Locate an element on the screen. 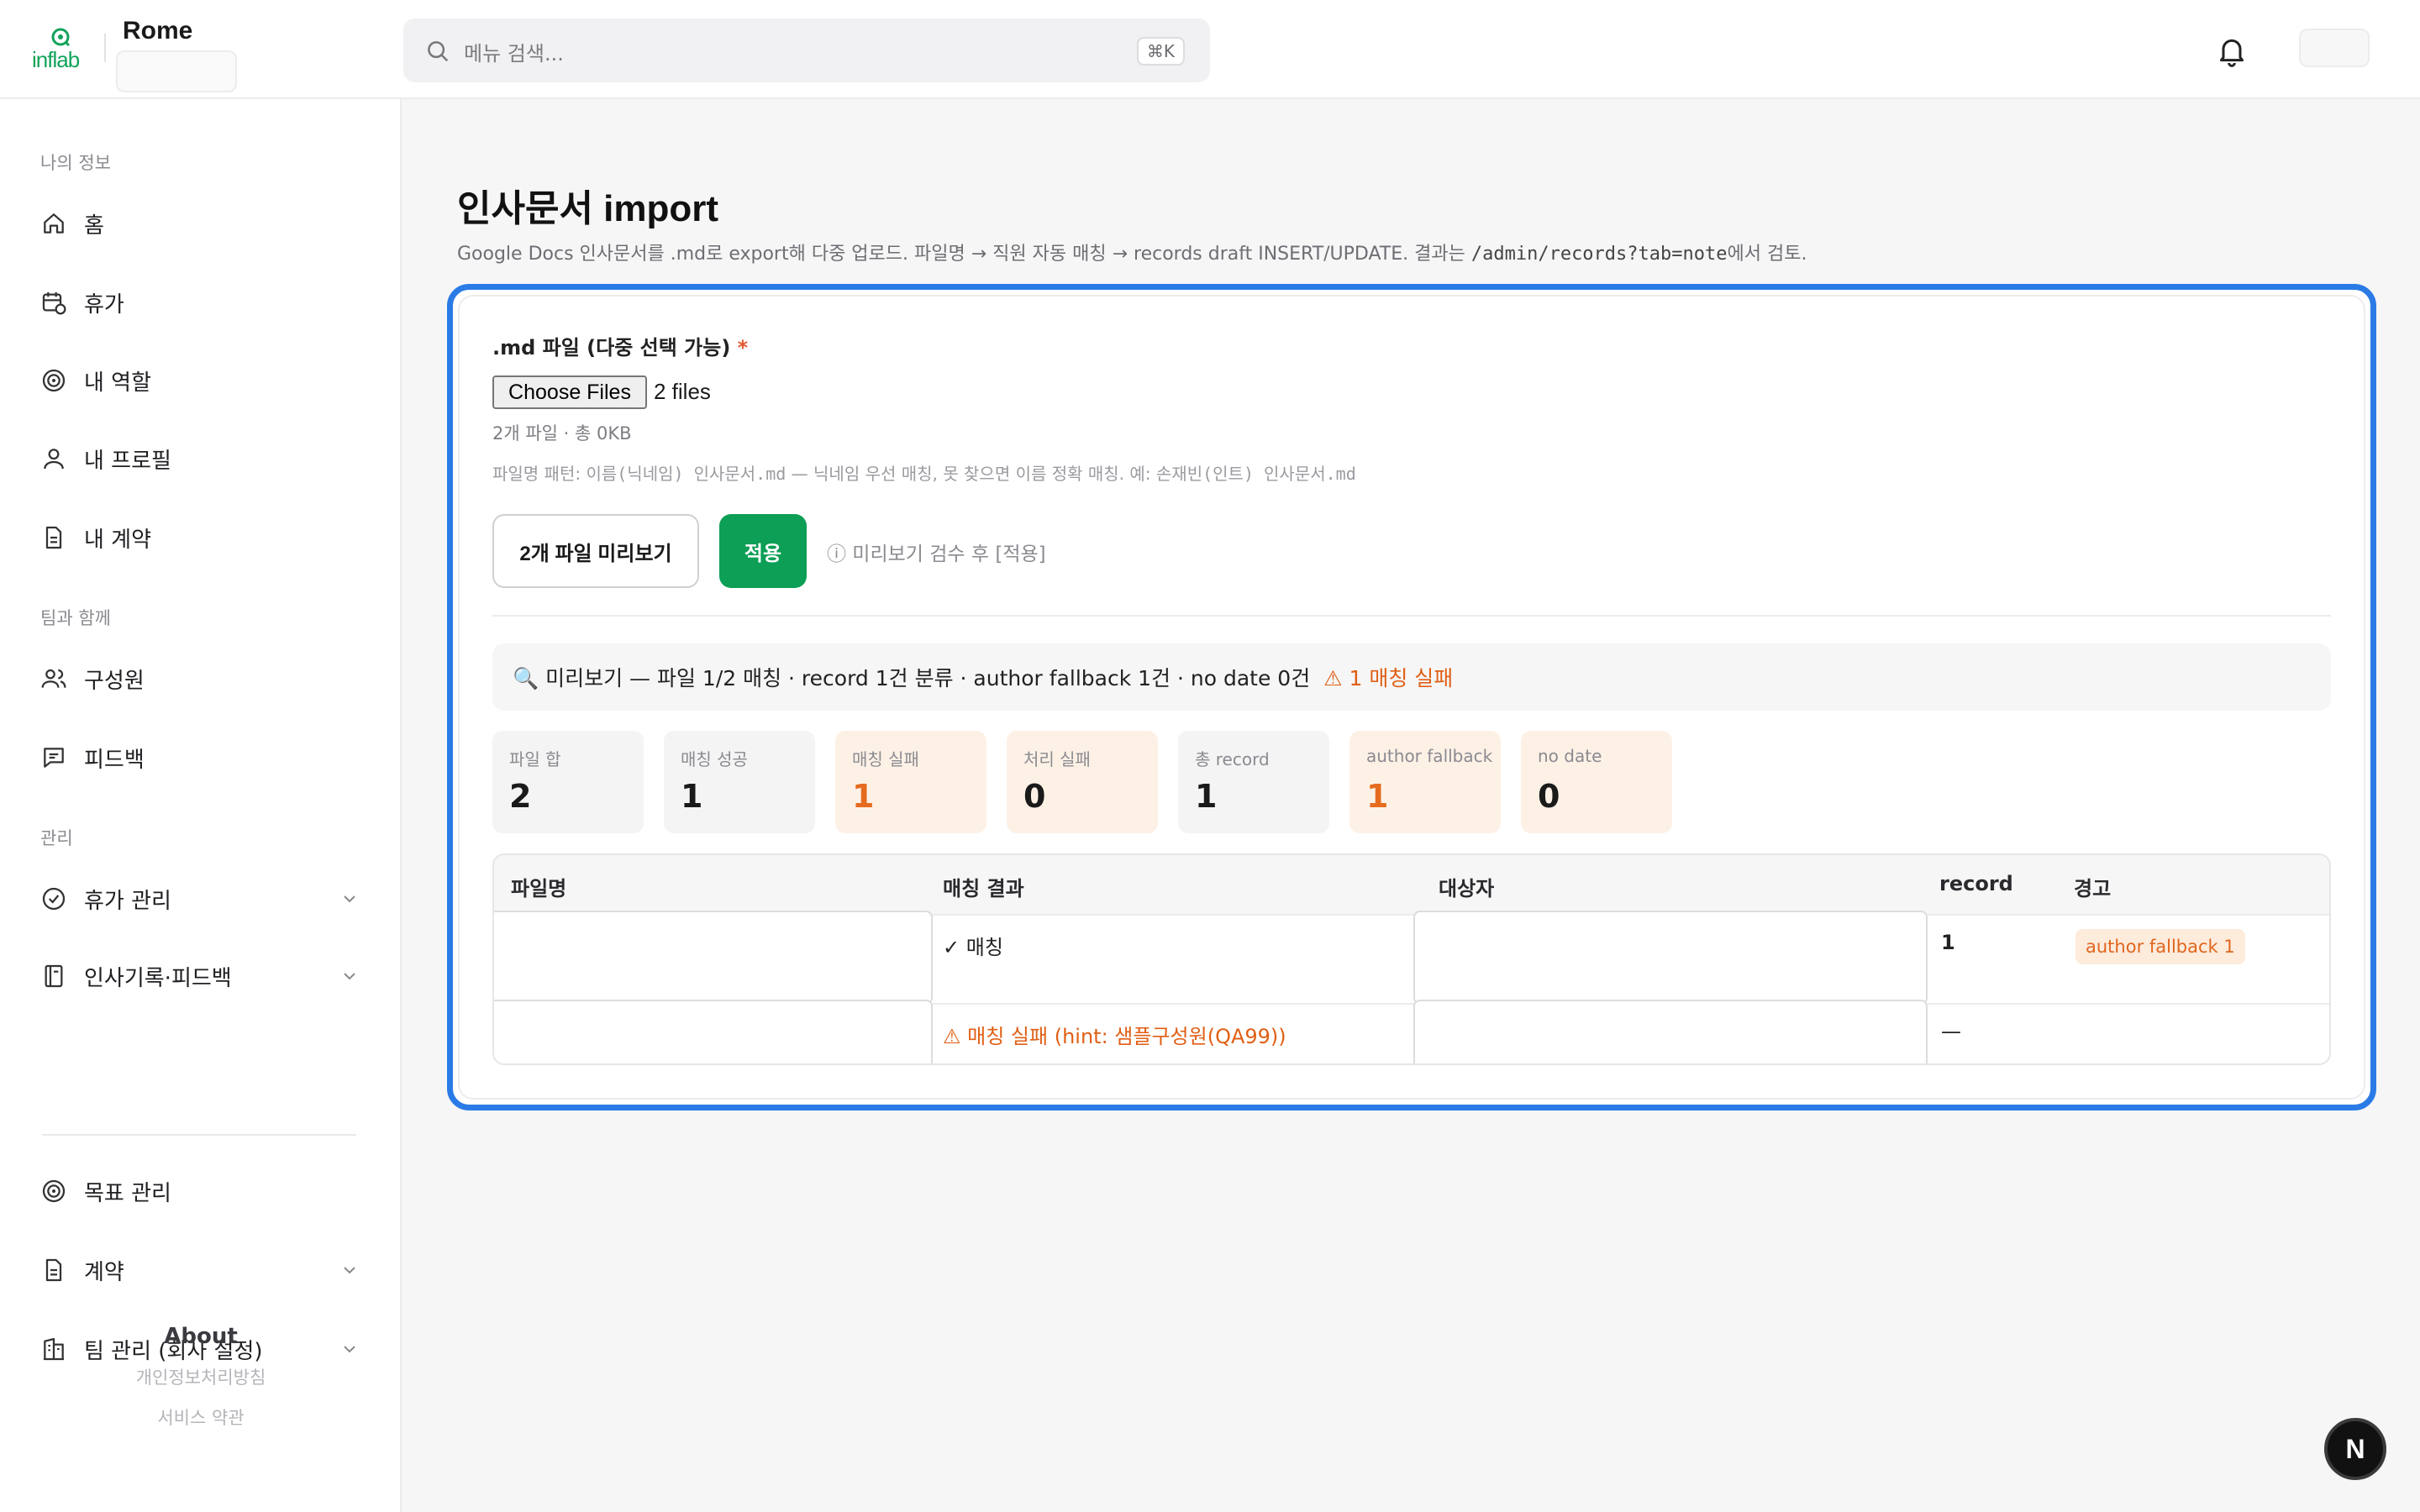 The image size is (2420, 1512). stat-label: 처리 실패 is located at coordinates (1057, 759).